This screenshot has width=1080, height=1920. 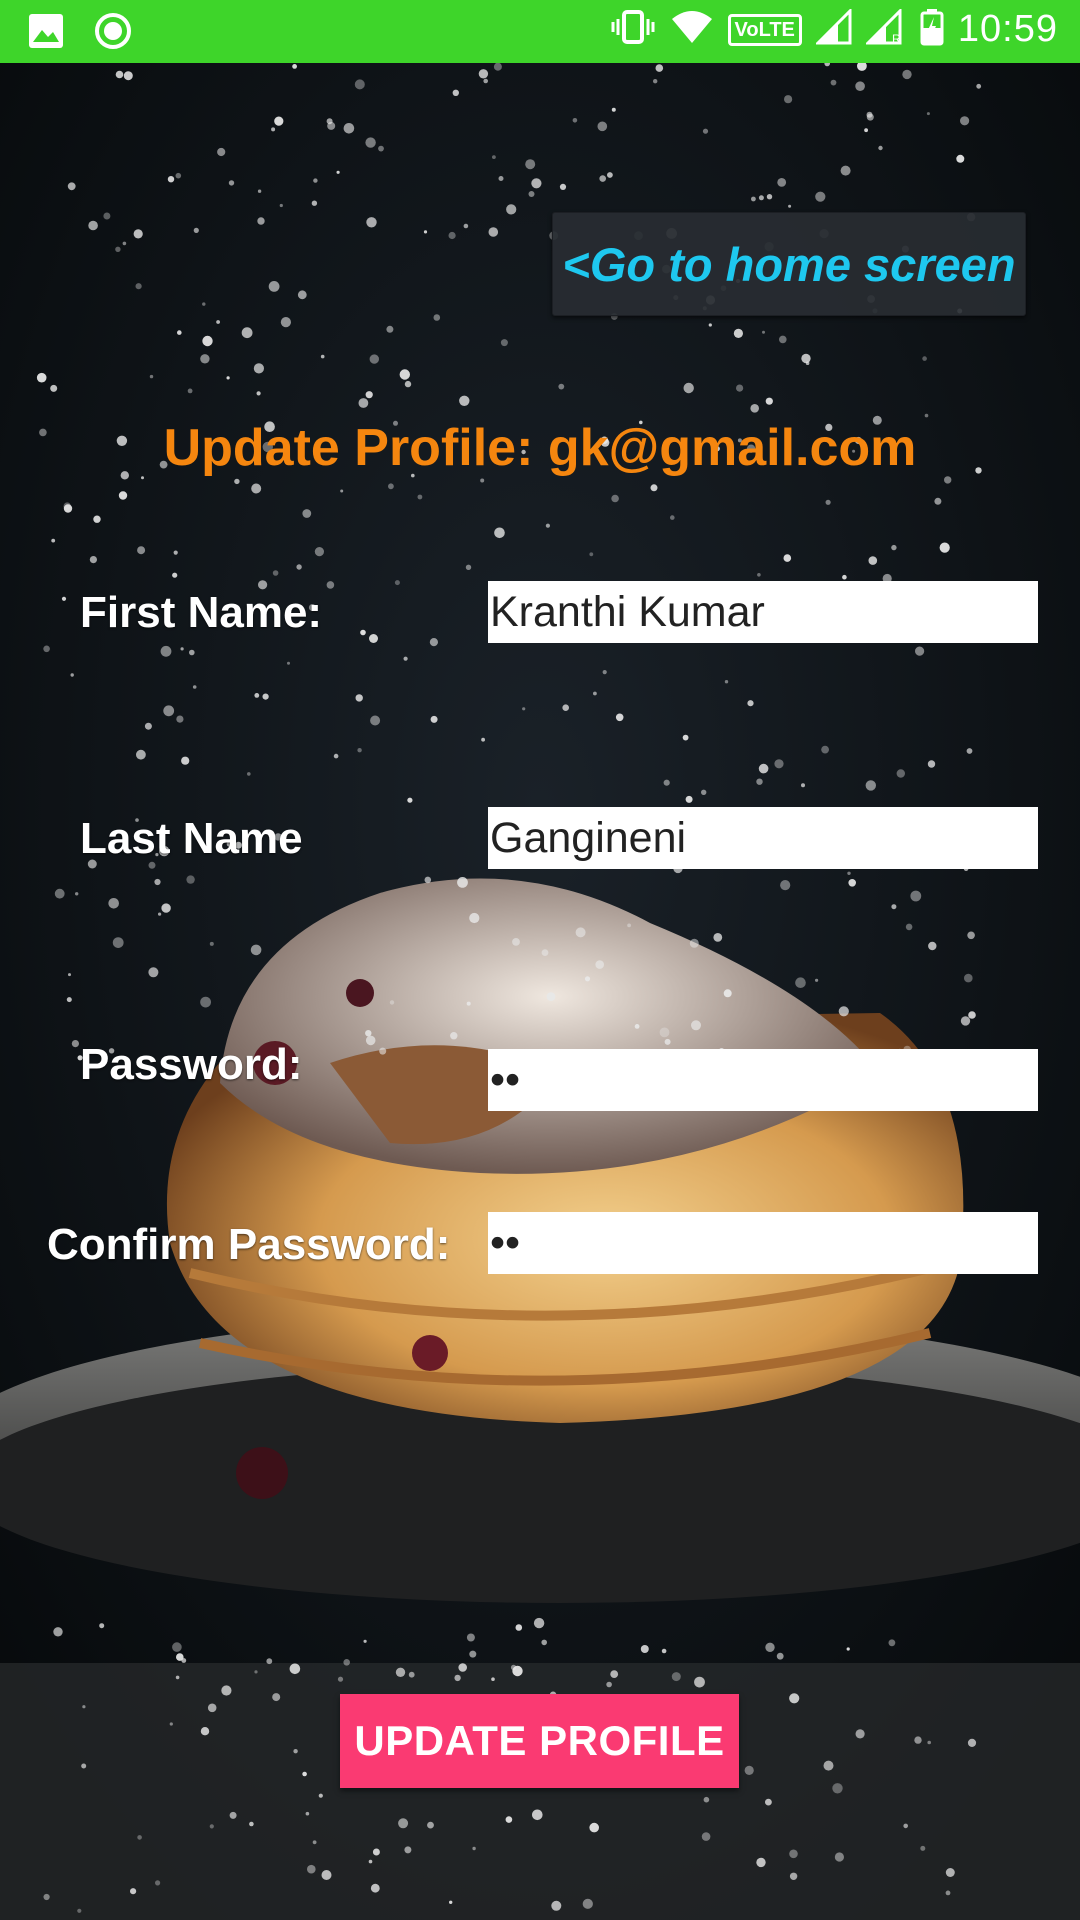 I want to click on status-time: 10:59, so click(x=1007, y=29).